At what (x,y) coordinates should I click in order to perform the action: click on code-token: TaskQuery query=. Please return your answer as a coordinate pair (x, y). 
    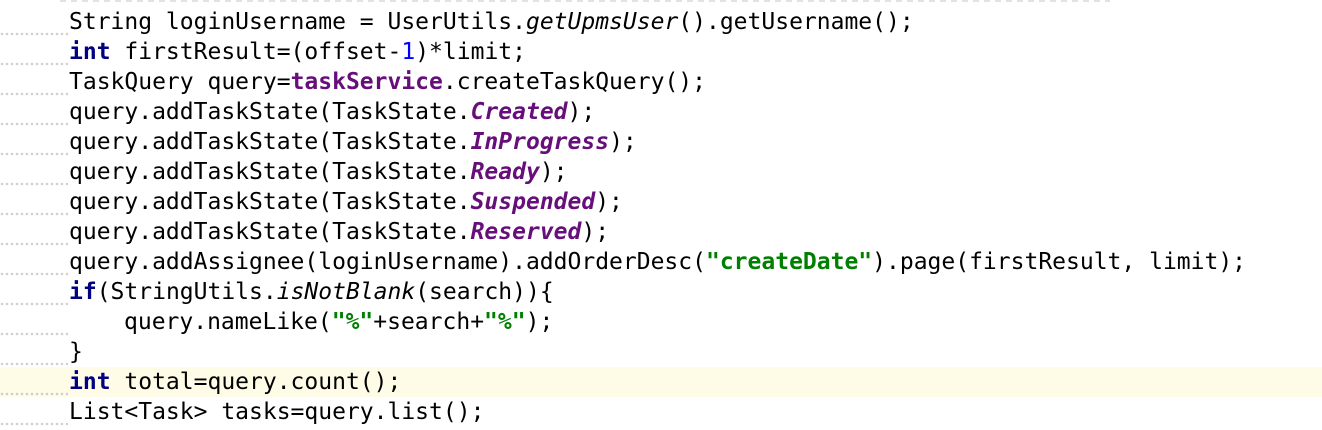
    Looking at the image, I should click on (180, 82).